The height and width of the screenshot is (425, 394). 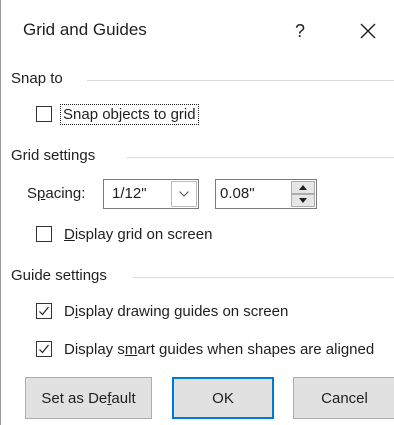 What do you see at coordinates (223, 398) in the screenshot?
I see `ok-button: OK` at bounding box center [223, 398].